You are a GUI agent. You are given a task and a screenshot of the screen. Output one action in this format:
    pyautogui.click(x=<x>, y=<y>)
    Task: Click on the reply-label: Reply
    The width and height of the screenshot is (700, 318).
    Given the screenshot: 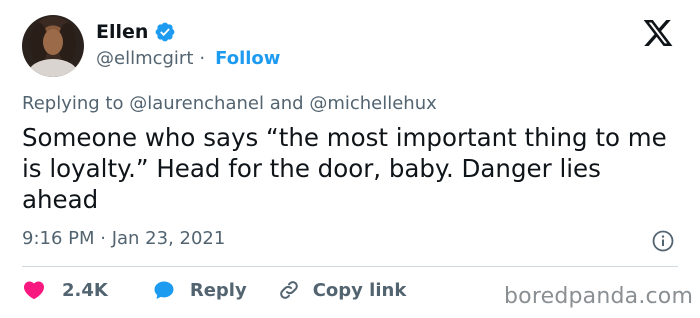 What is the action you would take?
    pyautogui.click(x=218, y=290)
    